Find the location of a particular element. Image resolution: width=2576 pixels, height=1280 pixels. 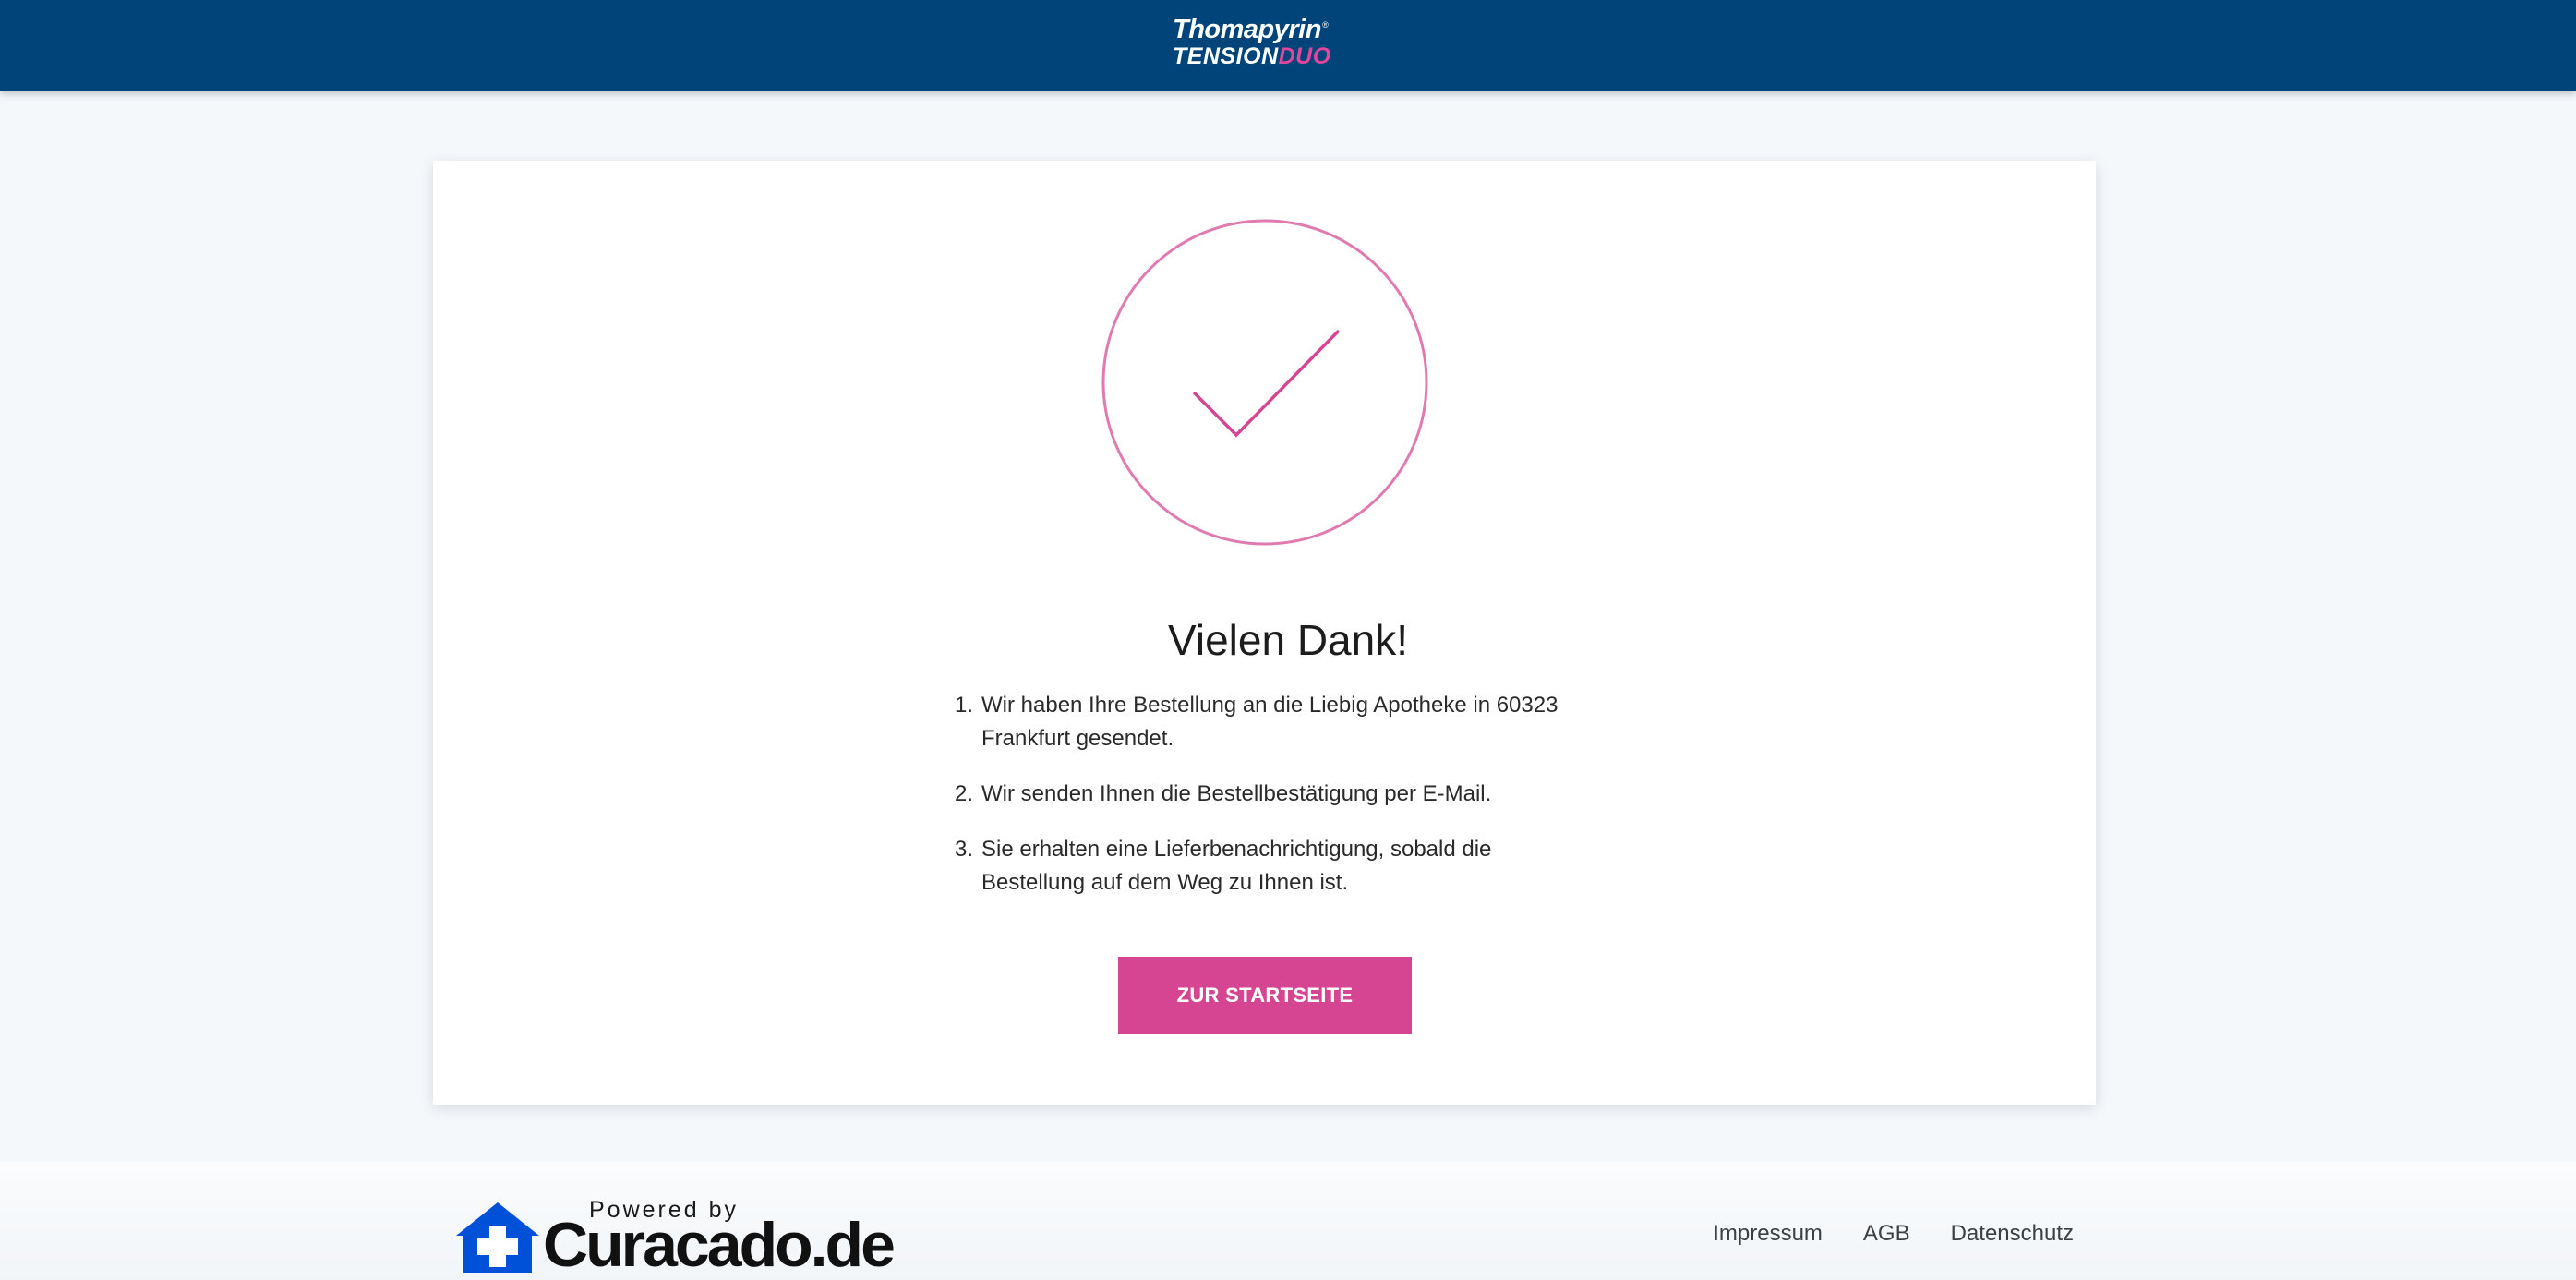

top-header: Thomapyrin® TENSIONDUO is located at coordinates (1288, 45).